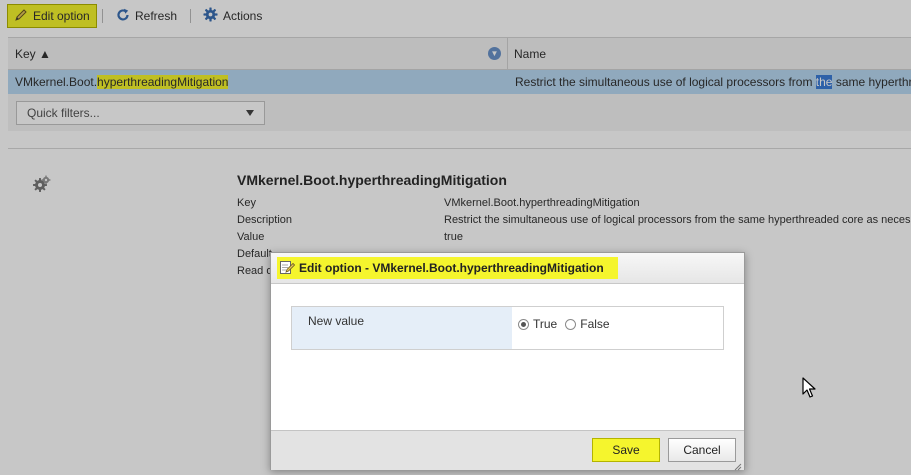 The image size is (911, 475). What do you see at coordinates (810, 388) in the screenshot?
I see `mouse-cursor-icon` at bounding box center [810, 388].